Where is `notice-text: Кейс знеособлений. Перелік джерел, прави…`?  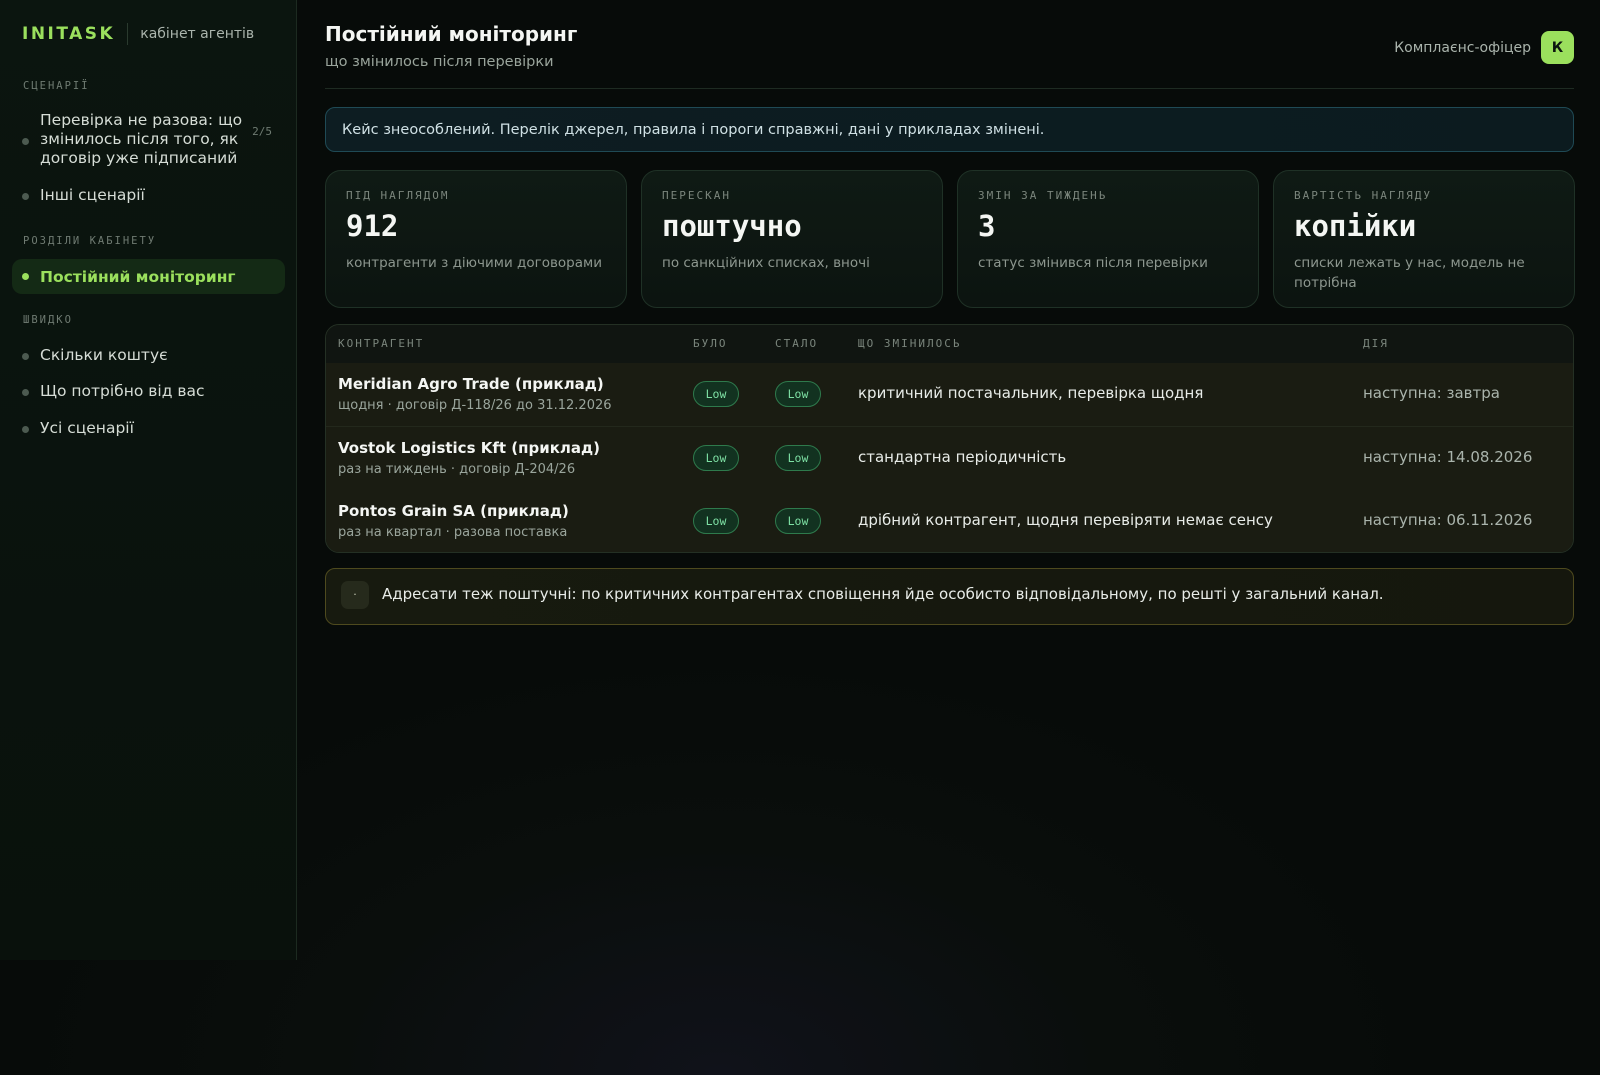
notice-text: Кейс знеособлений. Перелік джерел, прави… is located at coordinates (693, 129).